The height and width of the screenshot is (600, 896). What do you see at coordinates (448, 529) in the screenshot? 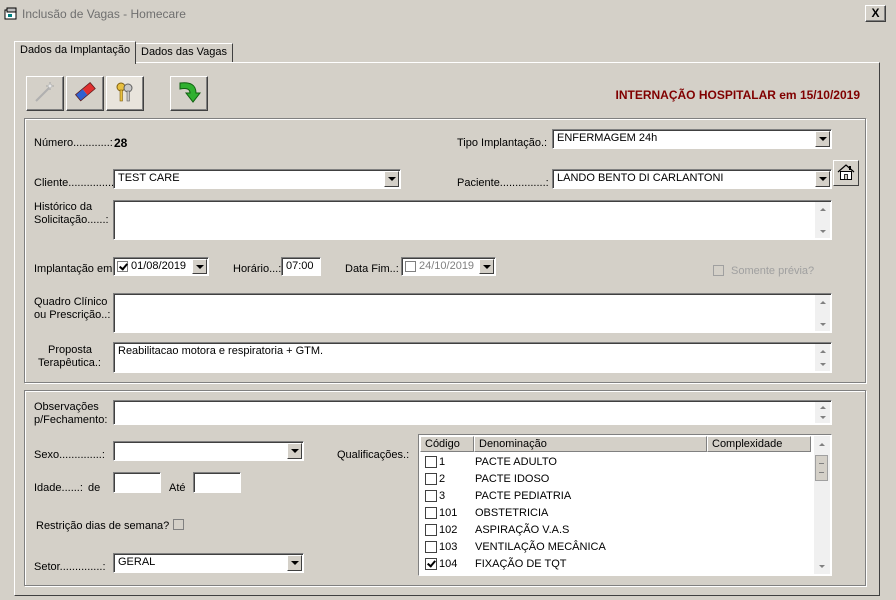
I see `qualificacao-codigo: 102` at bounding box center [448, 529].